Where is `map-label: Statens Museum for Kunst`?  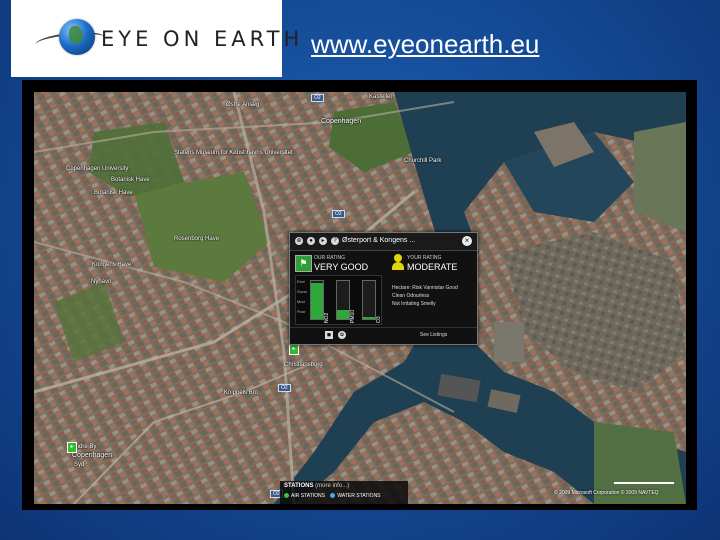 map-label: Statens Museum for Kunst is located at coordinates (209, 153).